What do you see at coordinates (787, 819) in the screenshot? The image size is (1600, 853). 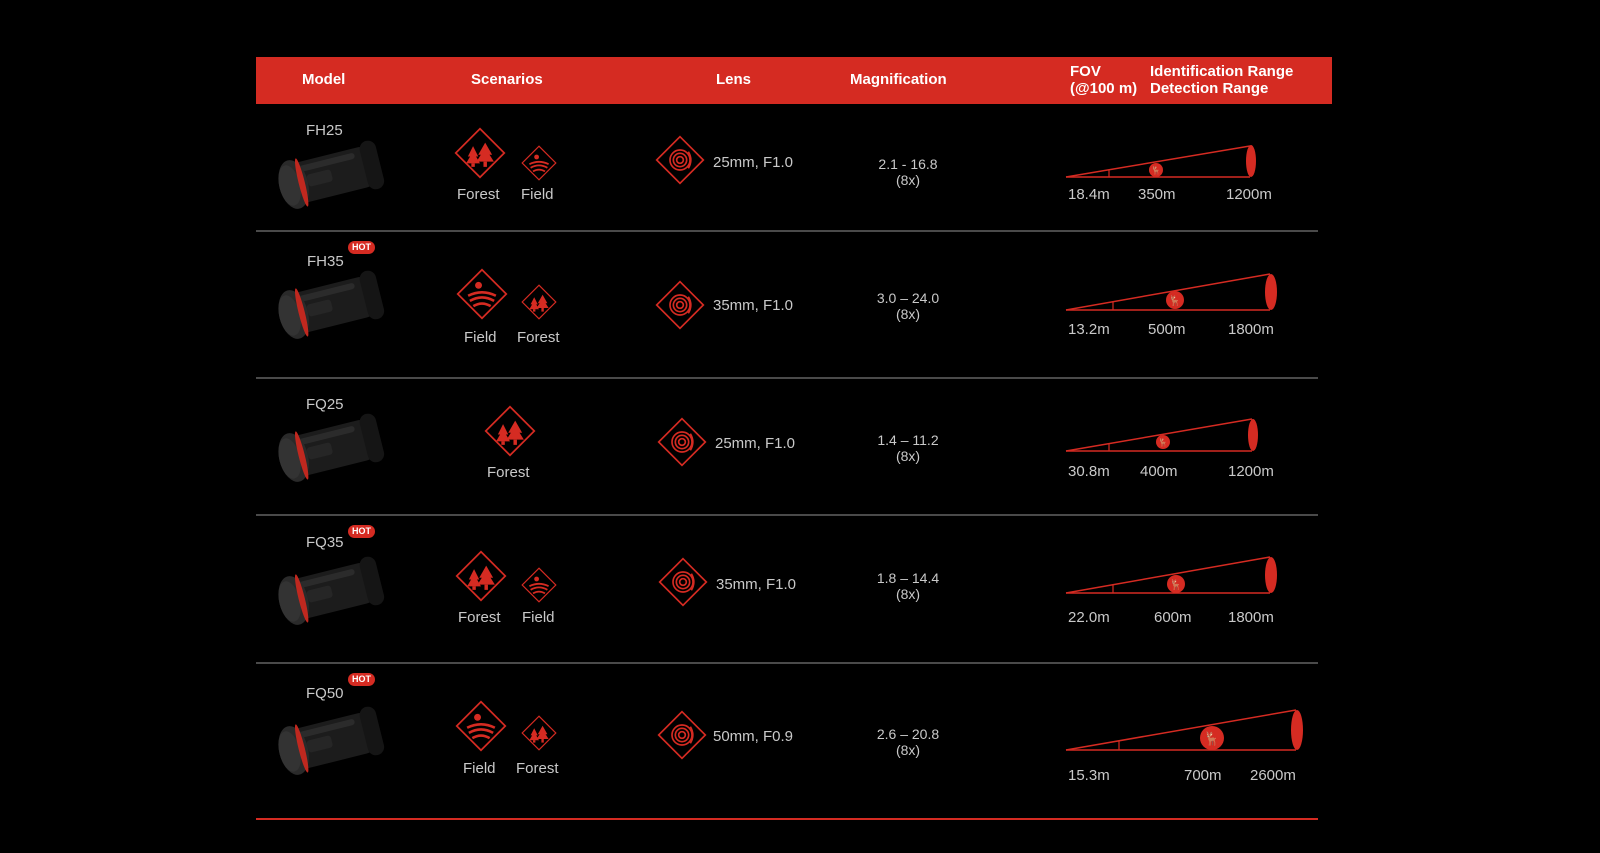 I see `table-bottom-border` at bounding box center [787, 819].